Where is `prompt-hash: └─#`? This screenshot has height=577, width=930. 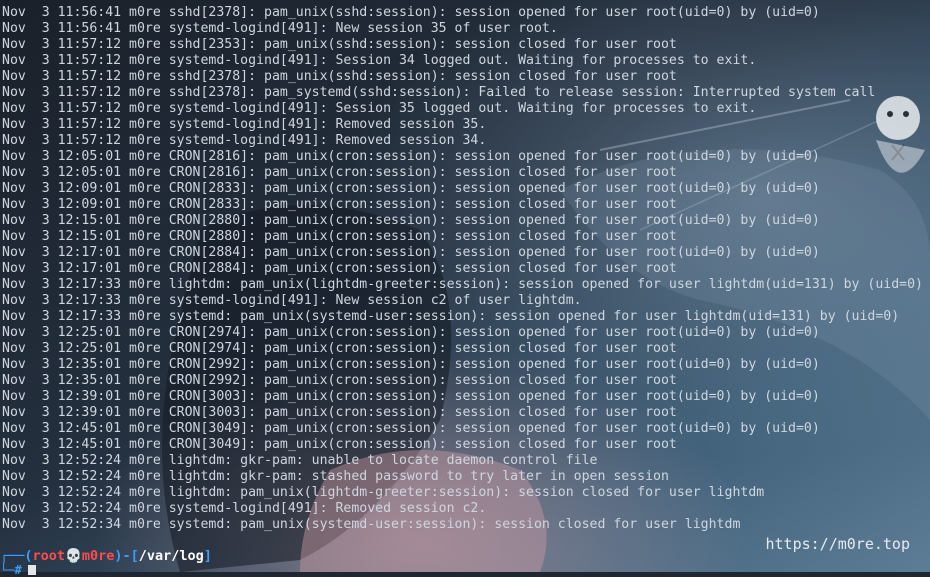 prompt-hash: └─# is located at coordinates (11, 570).